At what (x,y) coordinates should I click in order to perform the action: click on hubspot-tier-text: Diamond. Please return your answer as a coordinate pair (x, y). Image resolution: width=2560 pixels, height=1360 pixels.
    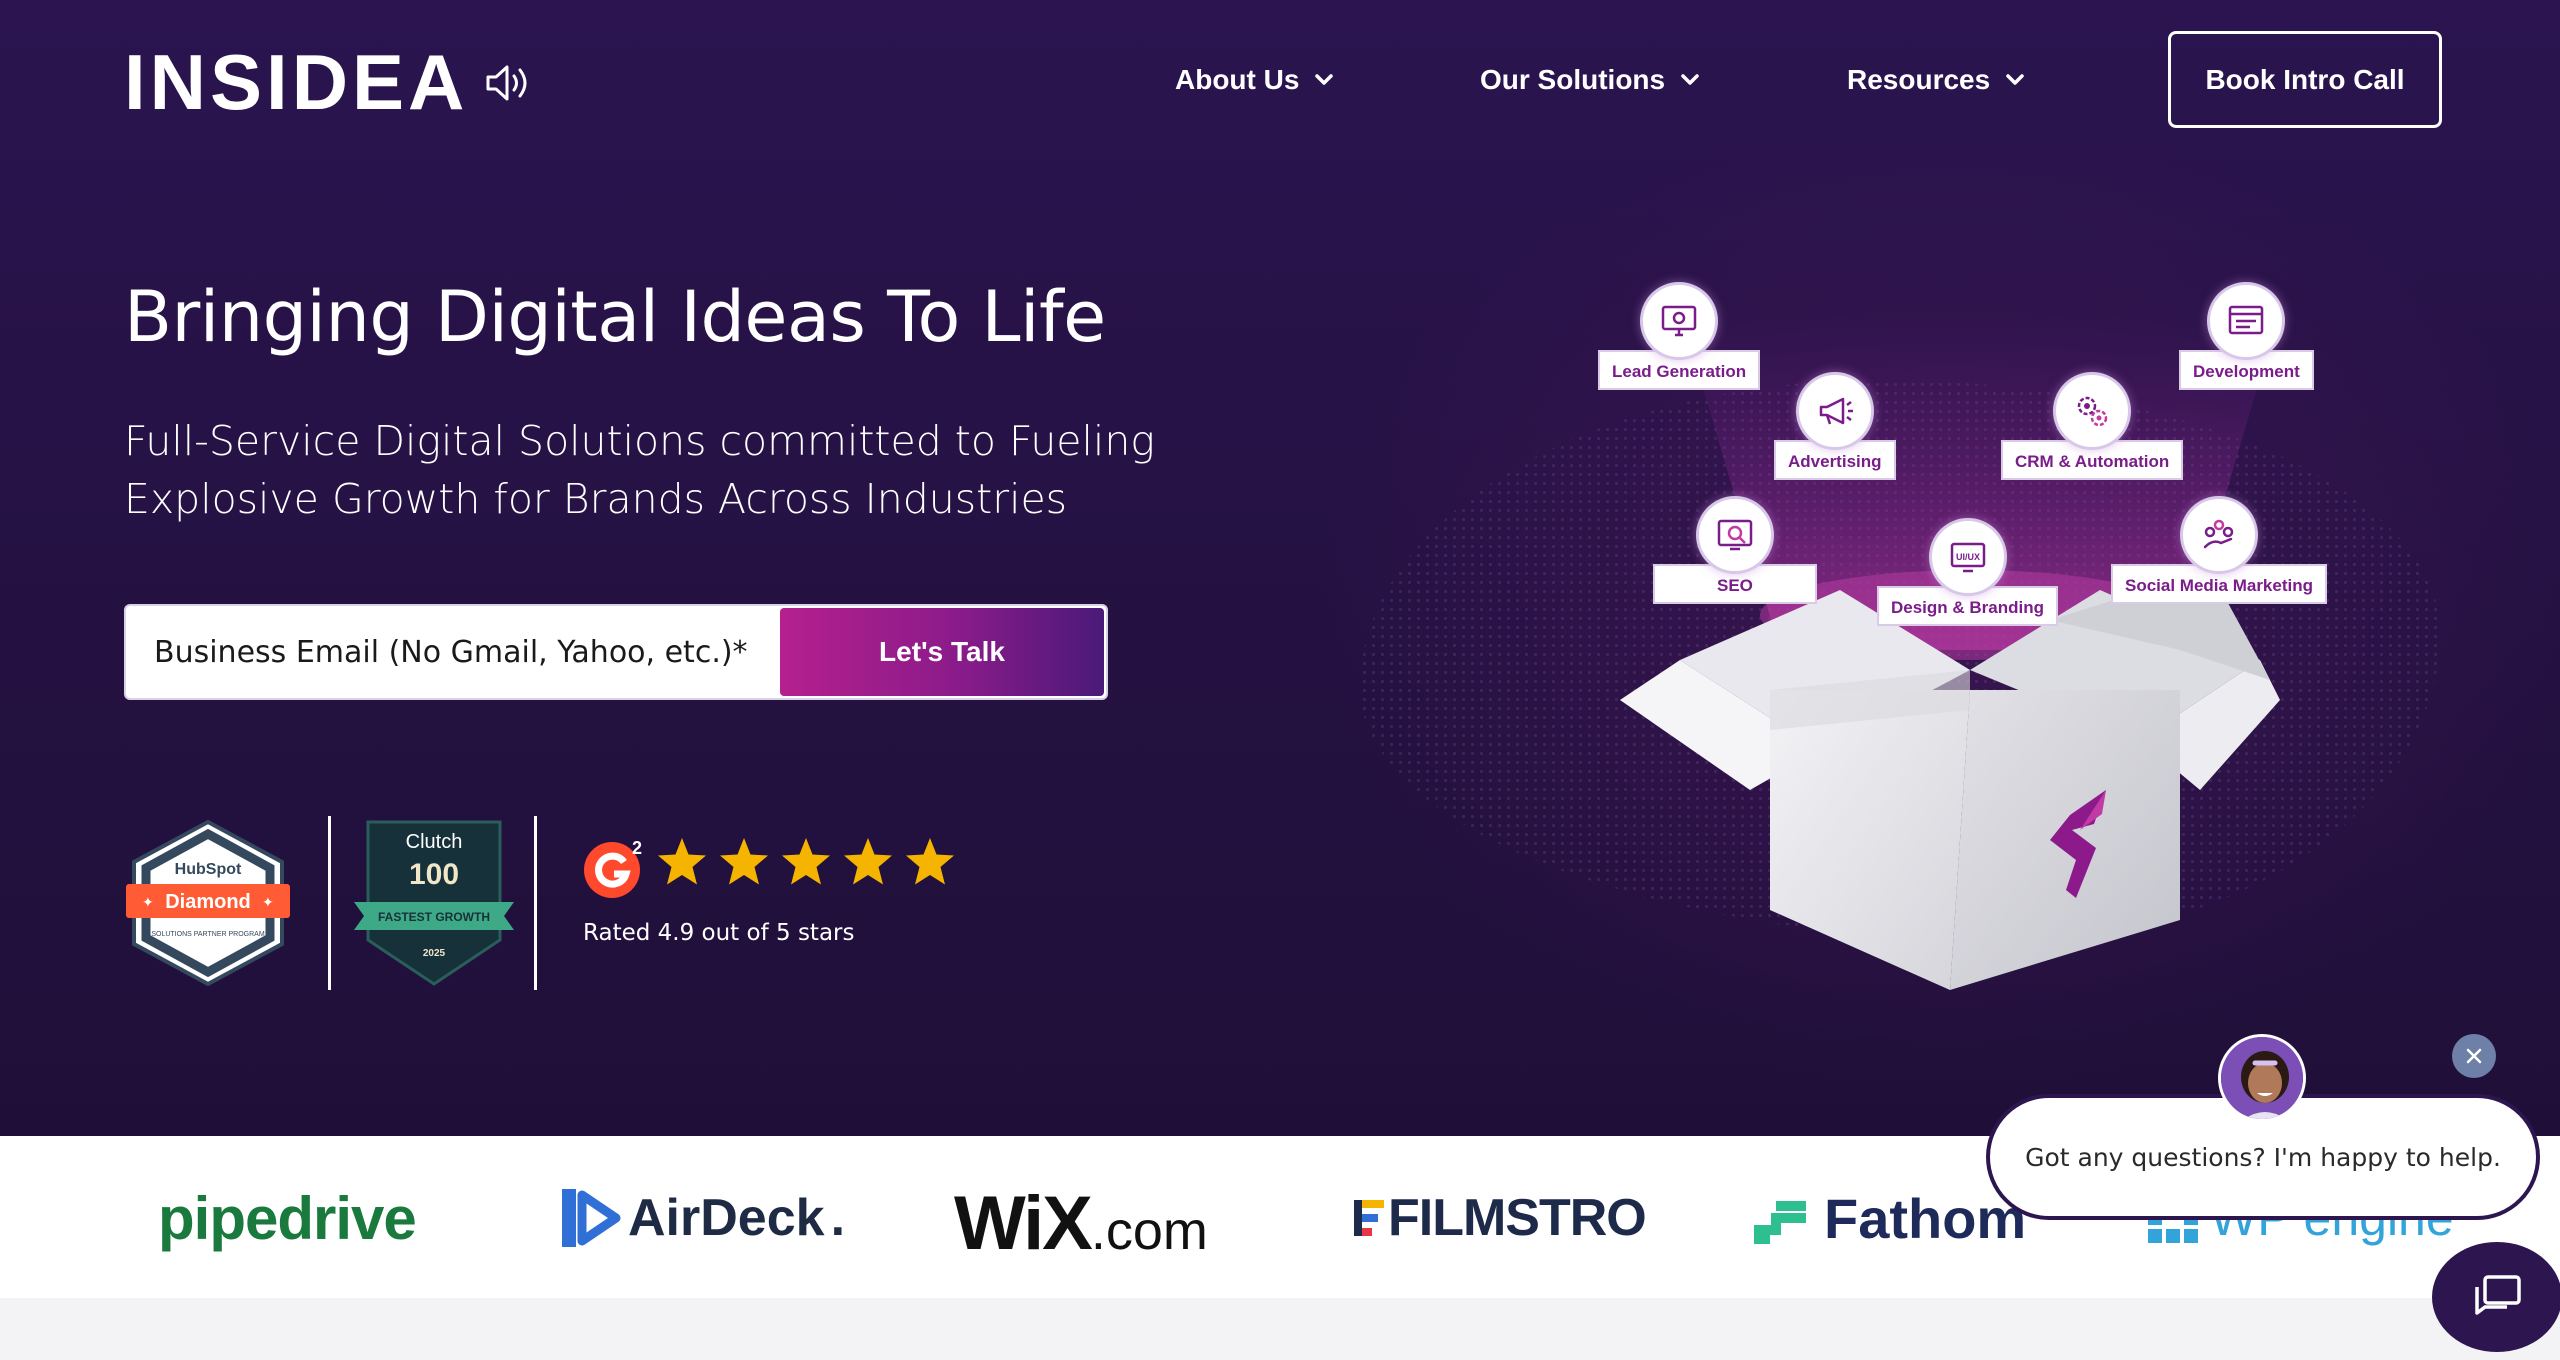
    Looking at the image, I should click on (208, 902).